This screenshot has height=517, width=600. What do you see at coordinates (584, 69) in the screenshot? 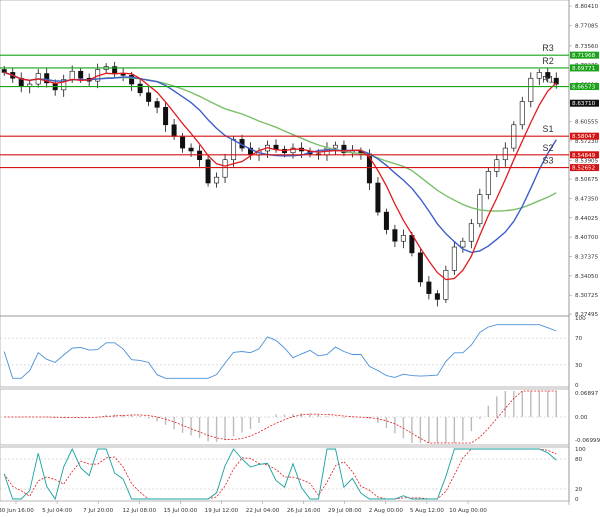
I see `level-price-tag-text: 8.69771` at bounding box center [584, 69].